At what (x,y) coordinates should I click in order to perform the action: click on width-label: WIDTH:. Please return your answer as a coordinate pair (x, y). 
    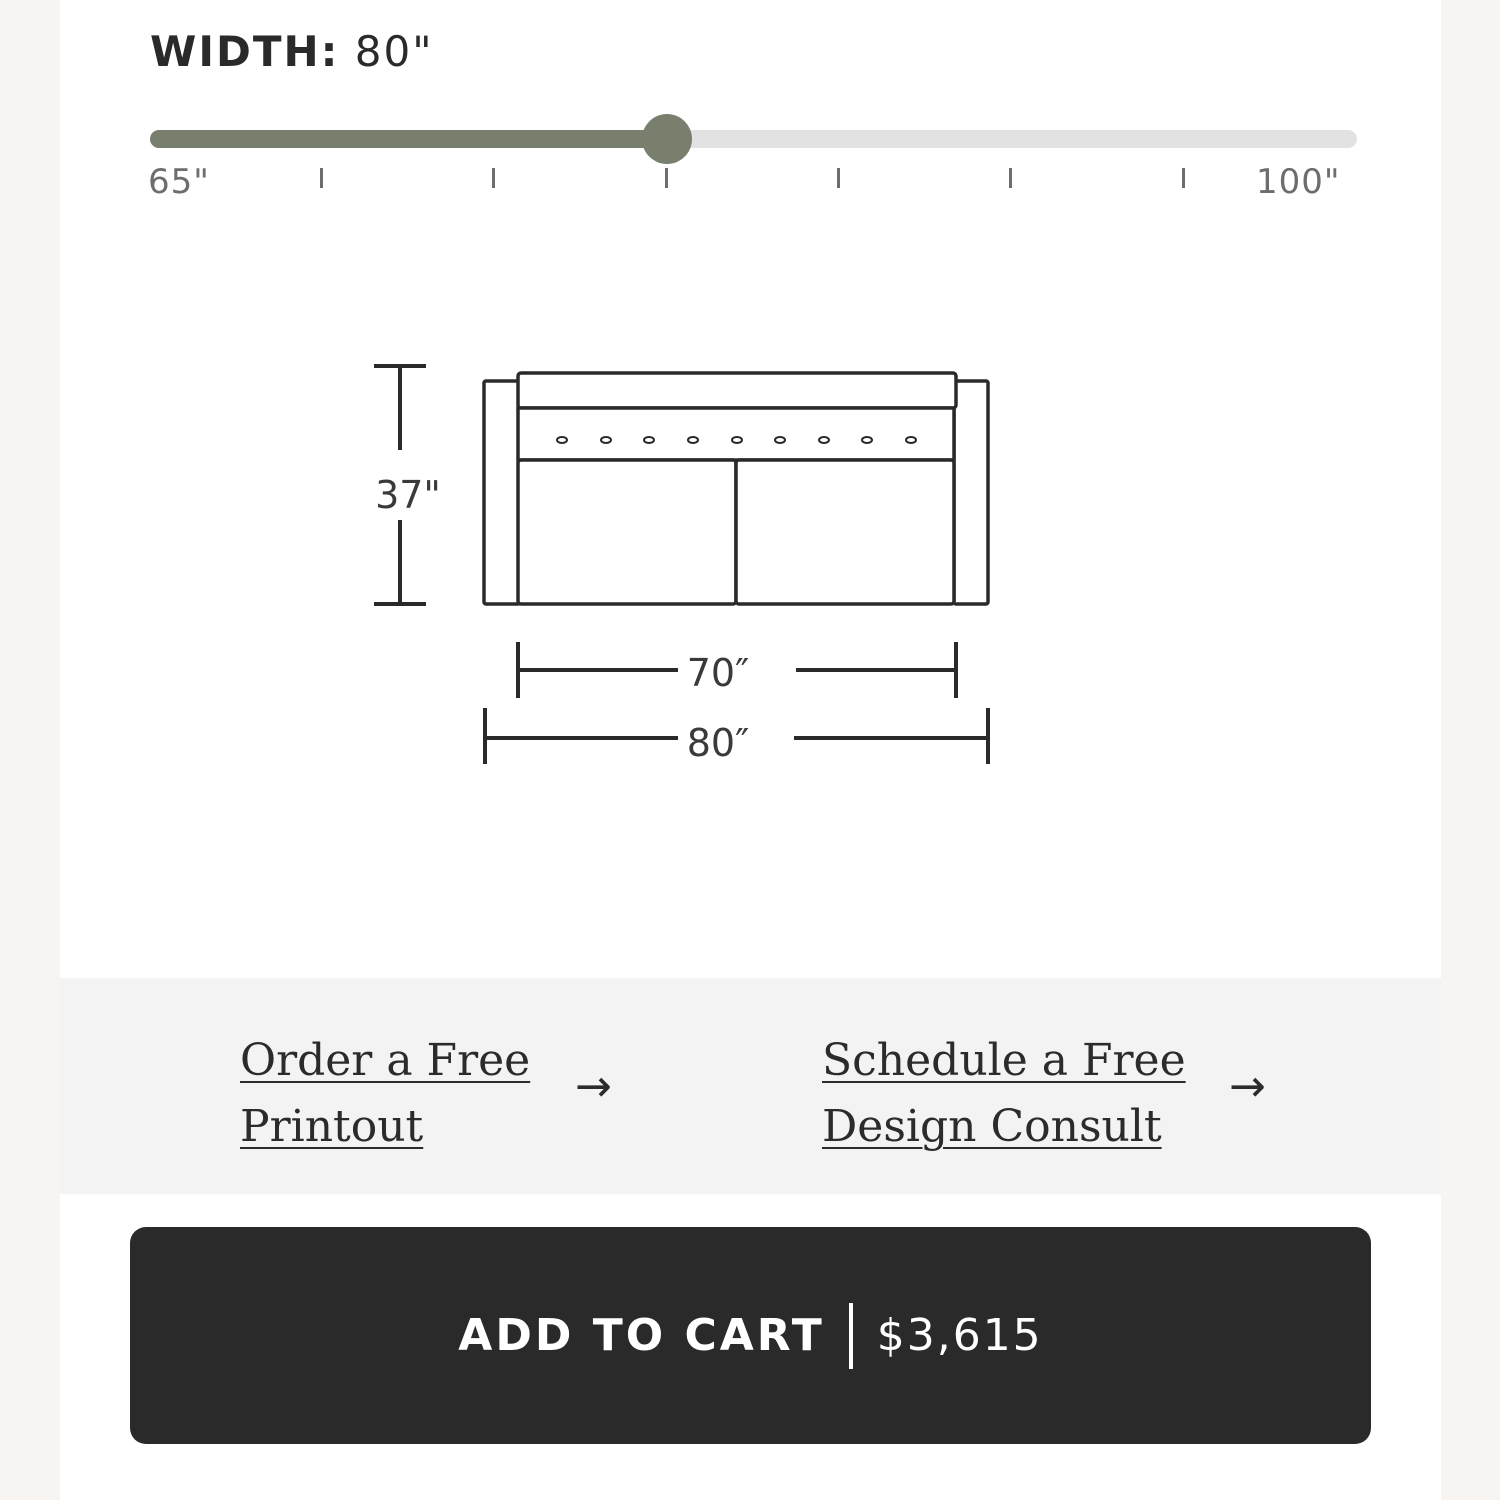
    Looking at the image, I should click on (245, 51).